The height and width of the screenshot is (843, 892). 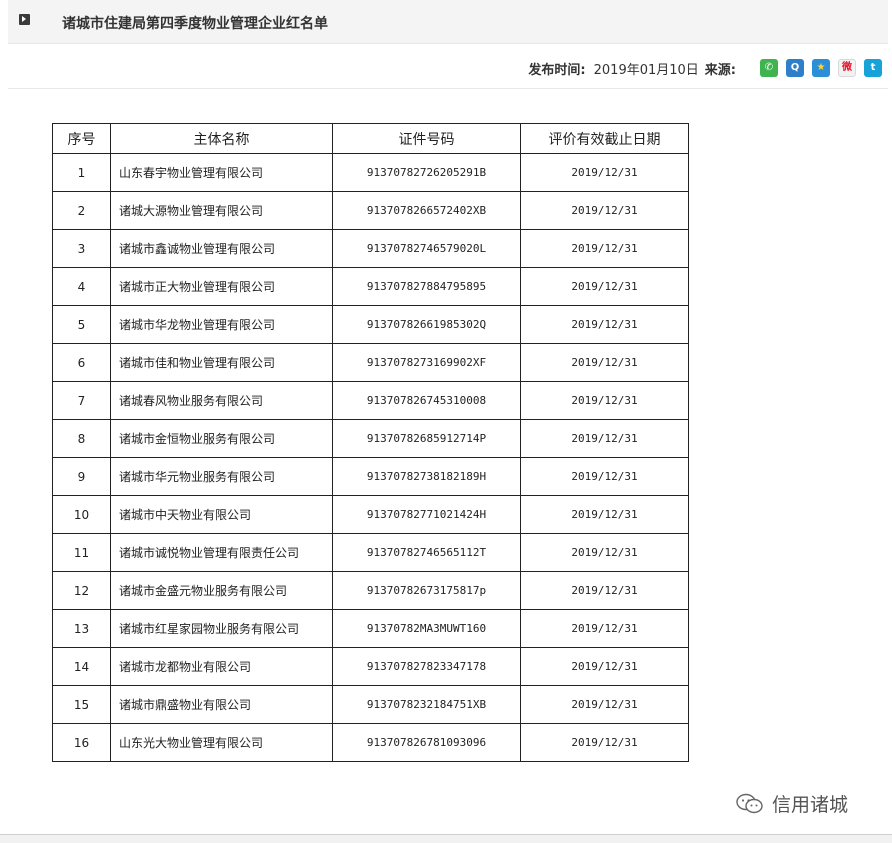 I want to click on qq-icon: Q, so click(x=795, y=68).